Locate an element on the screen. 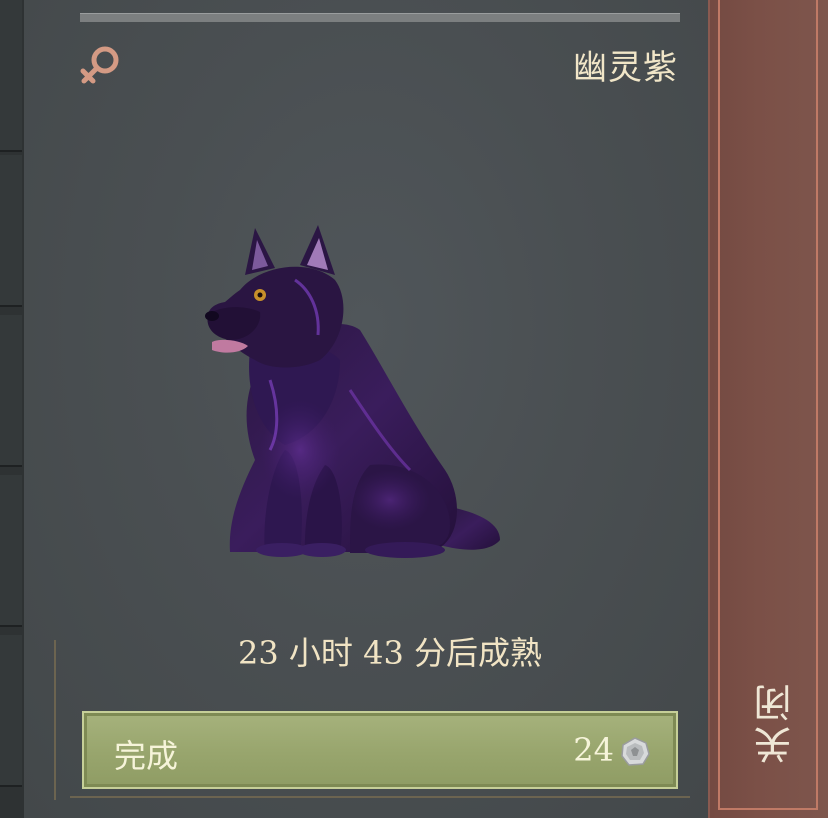 This screenshot has width=828, height=818. purple-ghost-dog-icon is located at coordinates (352, 391).